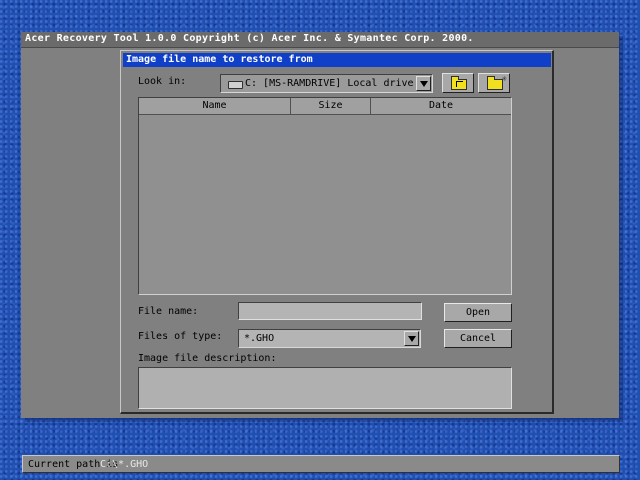 The image size is (640, 480). I want to click on status-bar: Current path is C:\*.GHO, so click(321, 464).